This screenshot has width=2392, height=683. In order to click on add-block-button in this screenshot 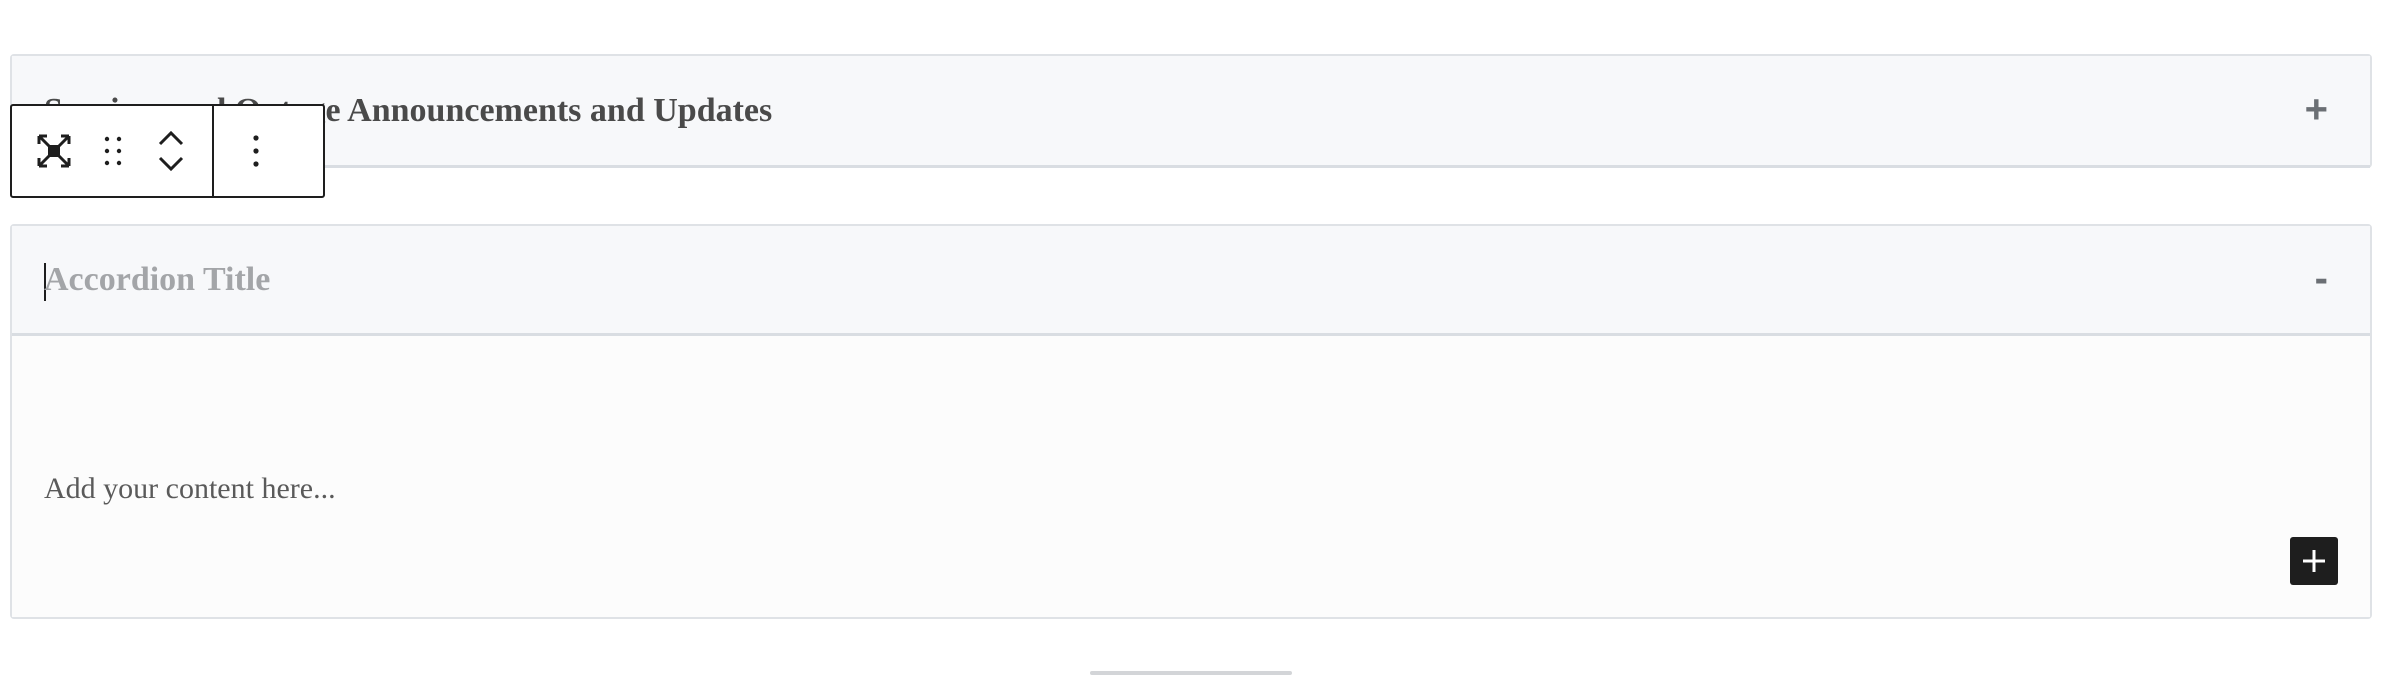, I will do `click(2314, 561)`.